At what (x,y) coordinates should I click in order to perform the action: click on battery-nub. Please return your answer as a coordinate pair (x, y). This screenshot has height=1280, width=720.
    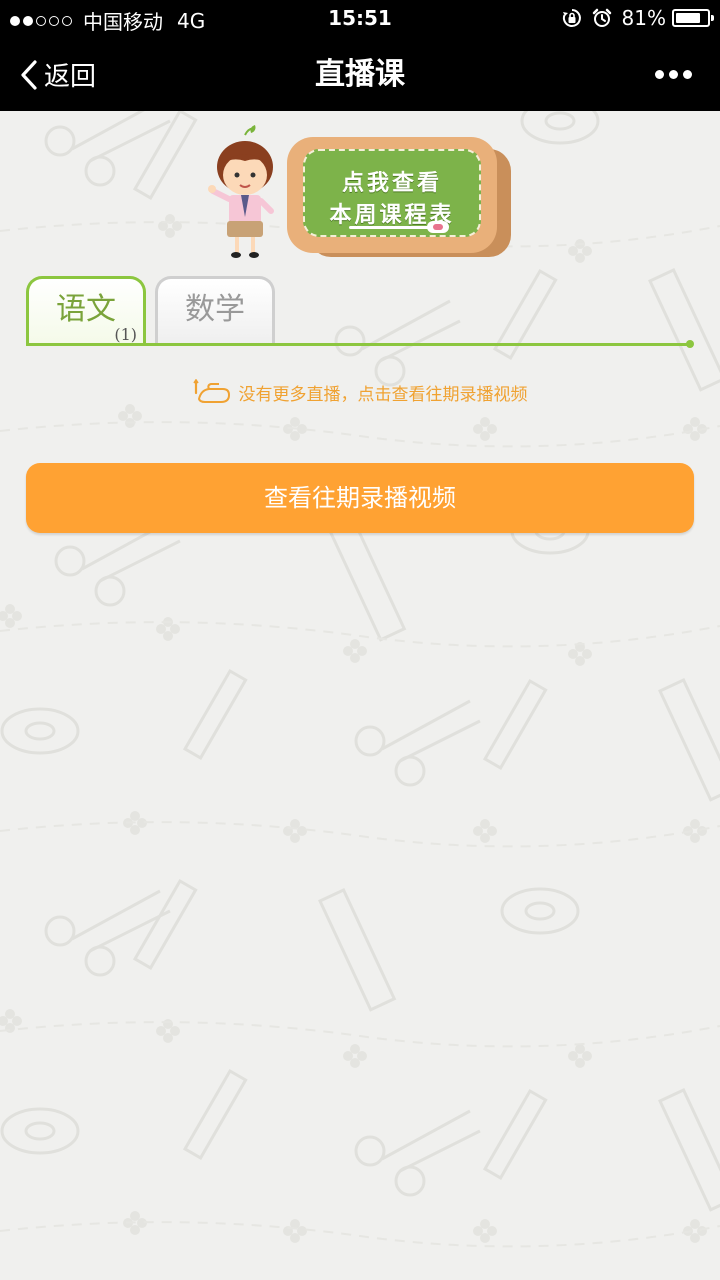
    Looking at the image, I should click on (712, 18).